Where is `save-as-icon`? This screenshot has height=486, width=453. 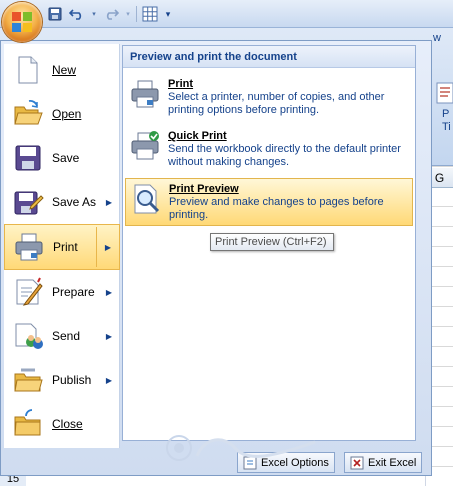
save-as-icon is located at coordinates (29, 203).